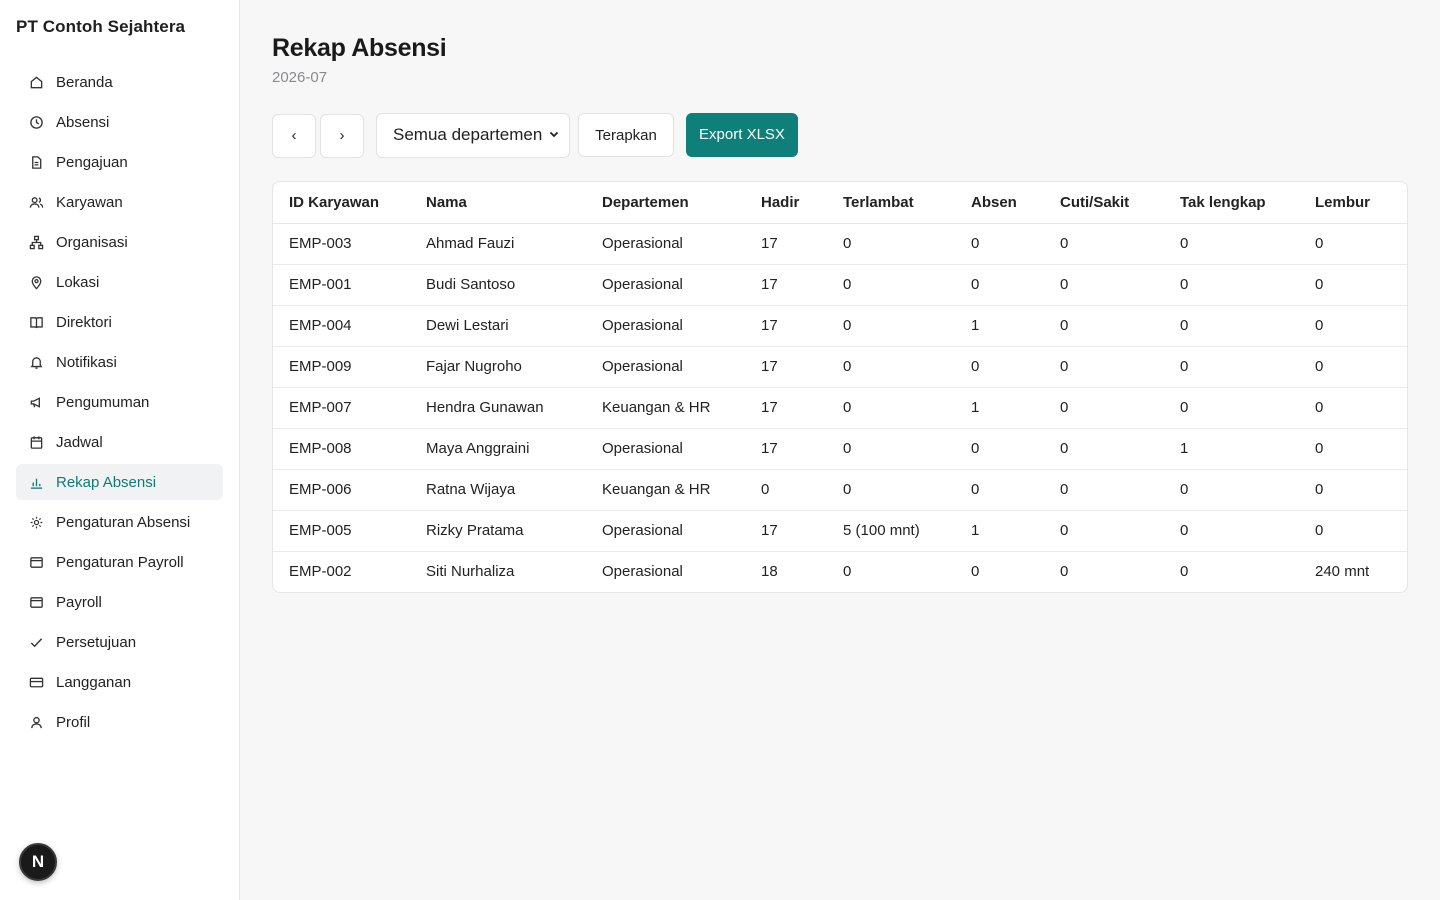 The height and width of the screenshot is (900, 1440). Describe the element at coordinates (36, 402) in the screenshot. I see `megaphone-icon` at that location.